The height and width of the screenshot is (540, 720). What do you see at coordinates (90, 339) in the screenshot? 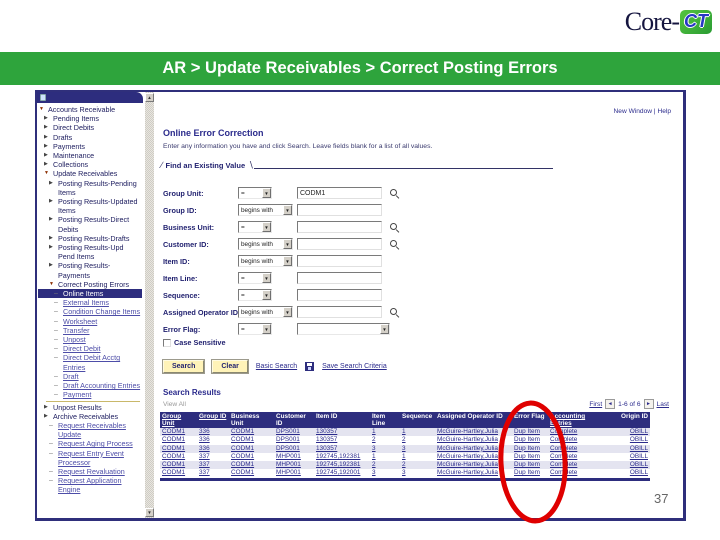
I see `sidebar-item: – Unpost` at bounding box center [90, 339].